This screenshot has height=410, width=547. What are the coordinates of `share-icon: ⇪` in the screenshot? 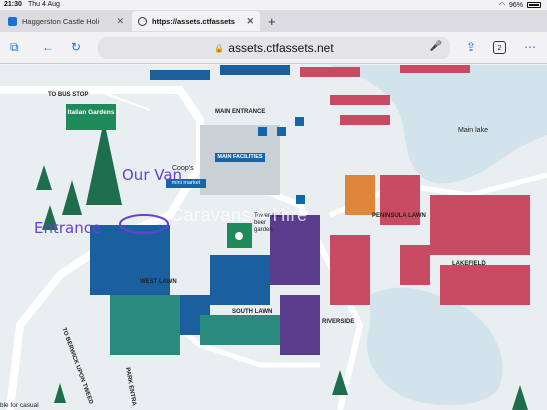 It's located at (471, 47).